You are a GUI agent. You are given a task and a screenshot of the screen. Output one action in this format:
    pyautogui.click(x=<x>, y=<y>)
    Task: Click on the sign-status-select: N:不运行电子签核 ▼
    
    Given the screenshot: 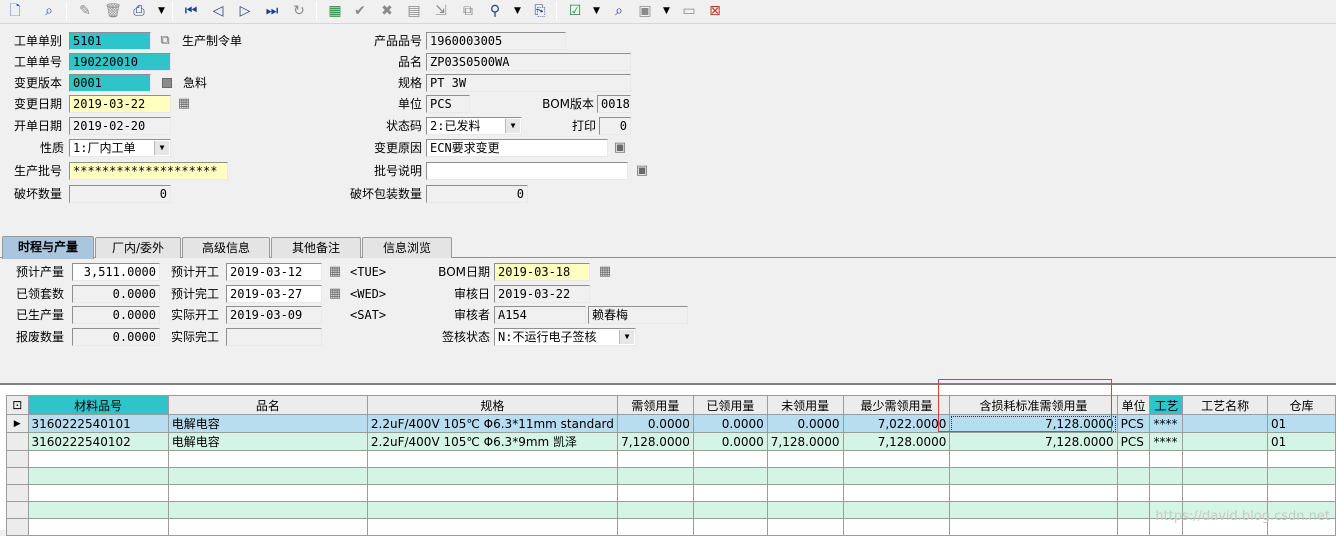 What is the action you would take?
    pyautogui.click(x=565, y=337)
    